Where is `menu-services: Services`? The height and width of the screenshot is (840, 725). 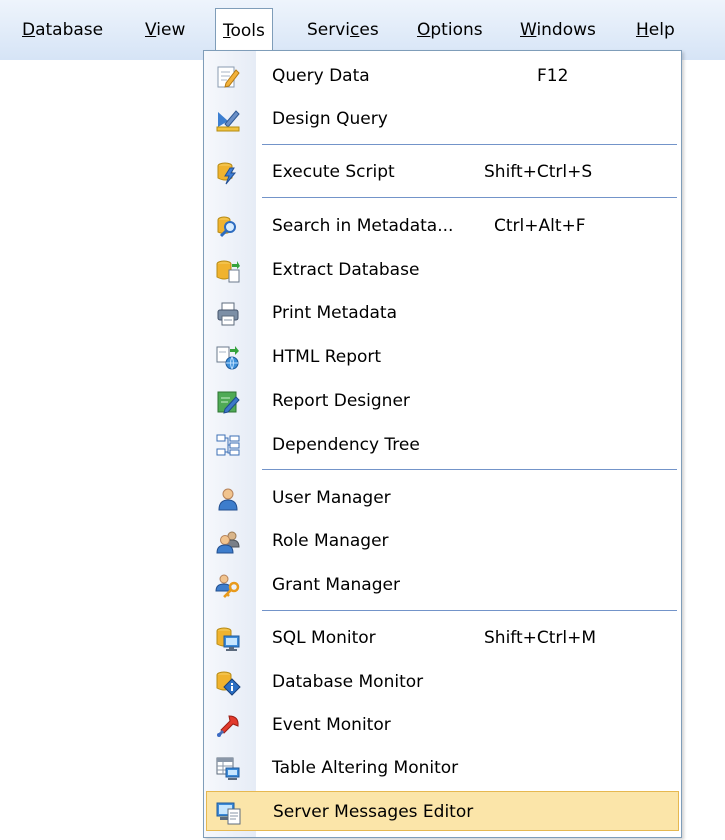 menu-services: Services is located at coordinates (343, 30).